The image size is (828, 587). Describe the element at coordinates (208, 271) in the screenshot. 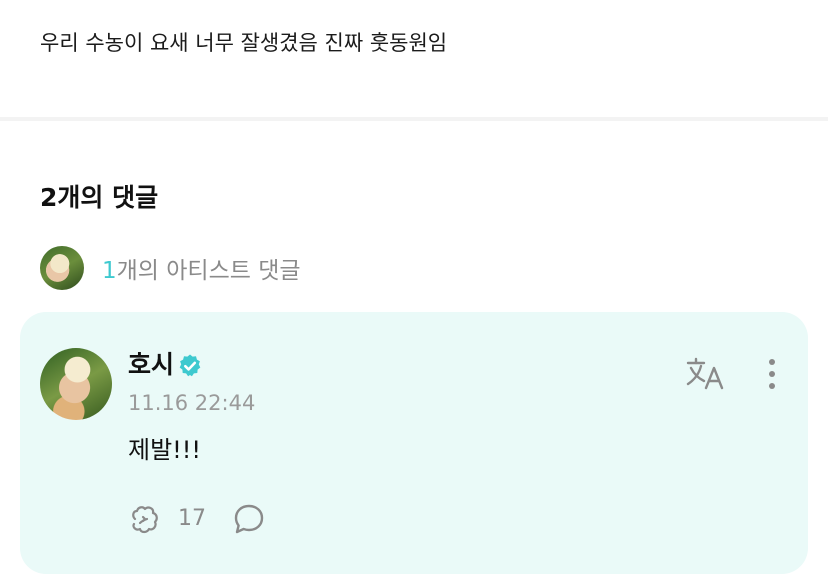

I see `artist-comments-text: 개의 아티스트 댓글` at that location.